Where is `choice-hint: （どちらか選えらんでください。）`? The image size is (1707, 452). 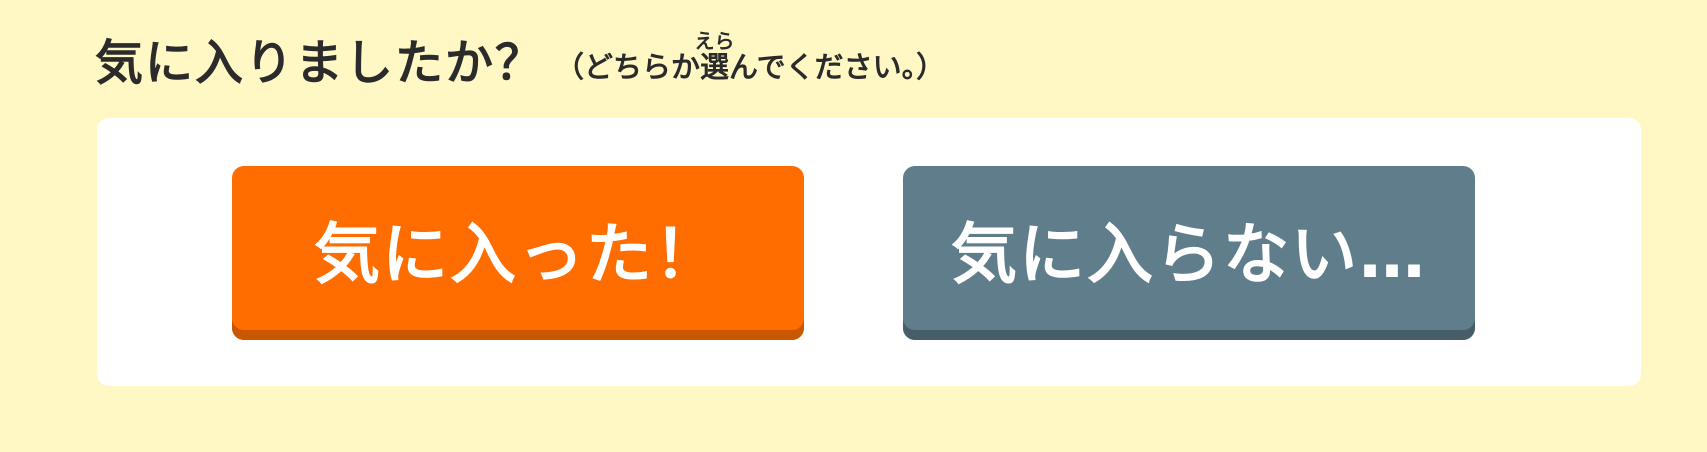 choice-hint: （どちらか選えらんでください。） is located at coordinates (750, 60).